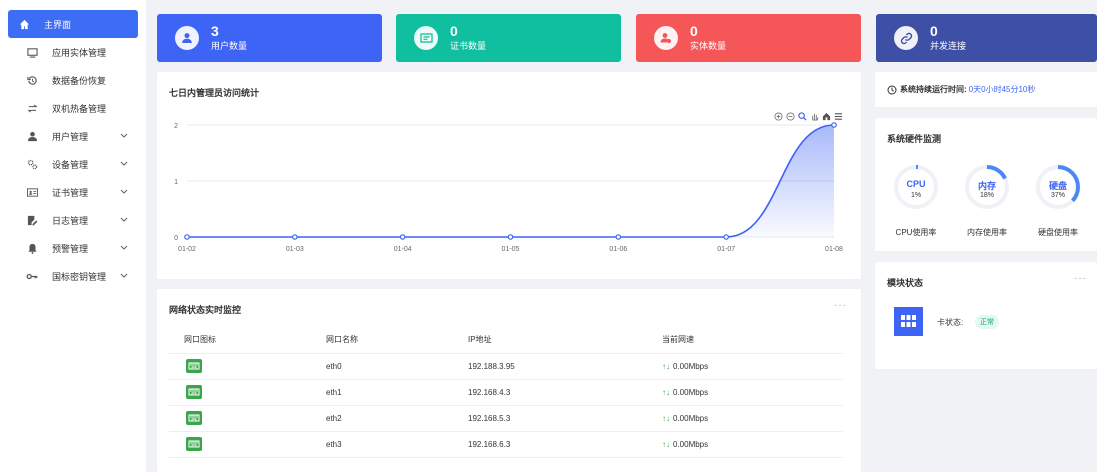 This screenshot has width=1097, height=472. What do you see at coordinates (840, 305) in the screenshot?
I see `network-more-icon: ···` at bounding box center [840, 305].